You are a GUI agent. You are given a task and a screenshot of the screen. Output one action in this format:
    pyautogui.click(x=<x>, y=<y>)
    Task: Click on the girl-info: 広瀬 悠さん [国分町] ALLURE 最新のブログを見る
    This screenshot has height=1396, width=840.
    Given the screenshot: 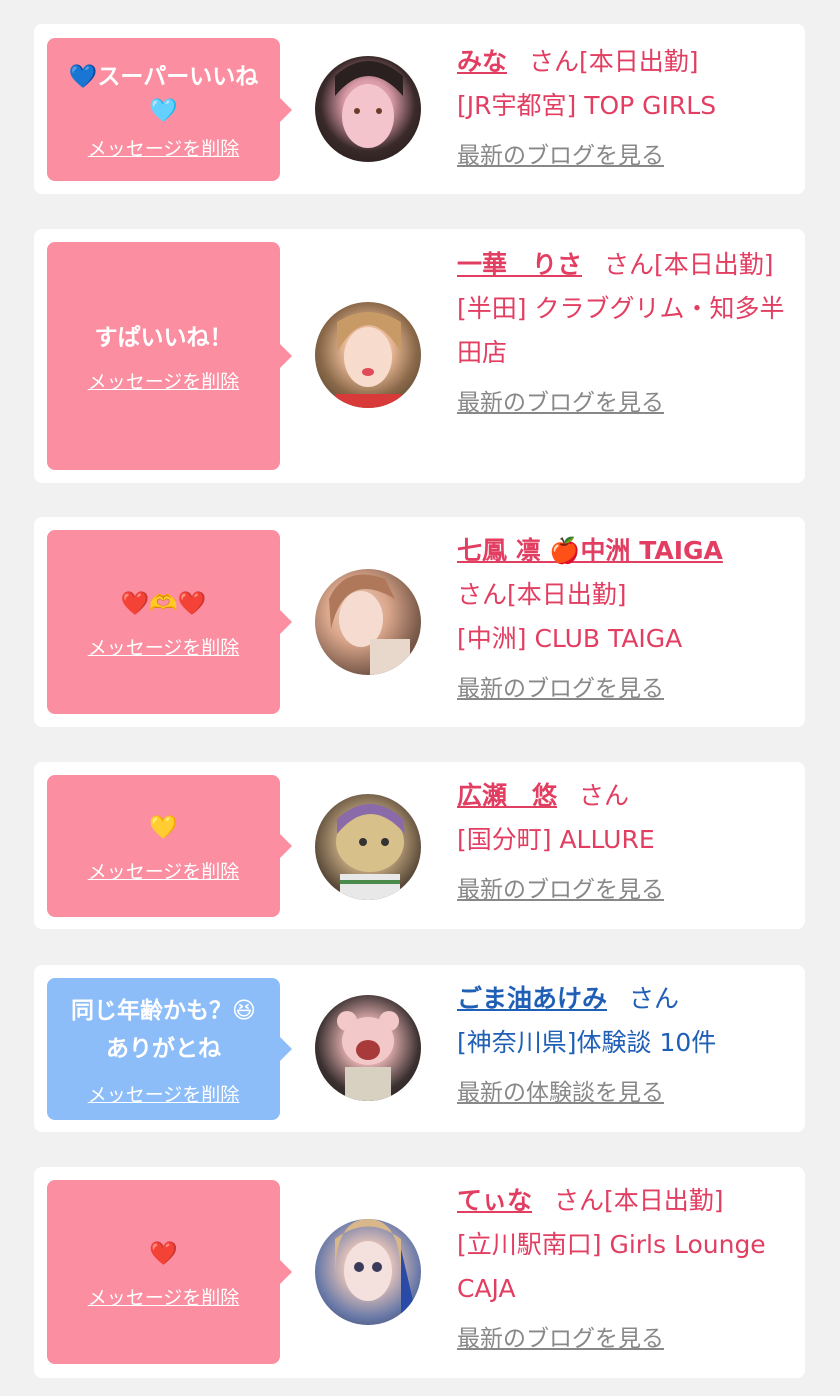 What is the action you would take?
    pyautogui.click(x=627, y=843)
    